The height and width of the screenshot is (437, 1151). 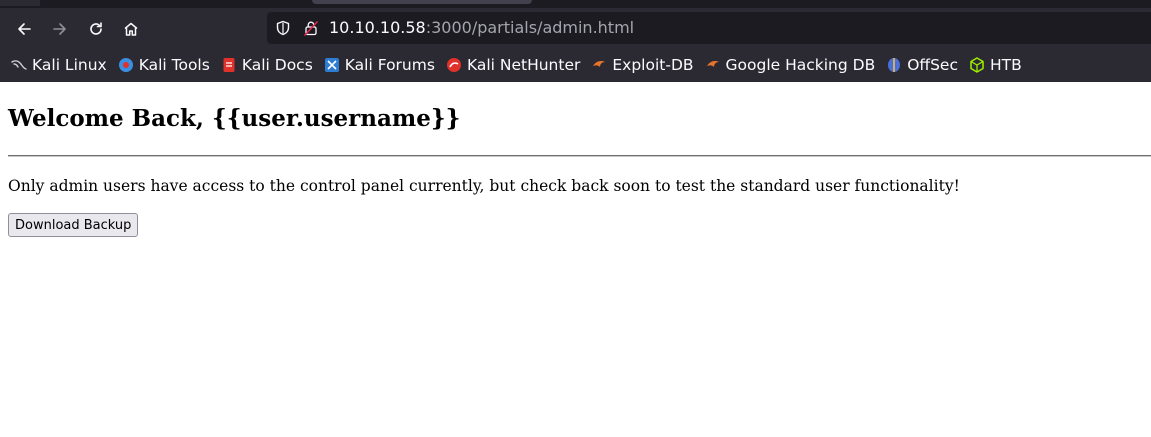 What do you see at coordinates (73, 225) in the screenshot?
I see `download-backup-button: Download Backup` at bounding box center [73, 225].